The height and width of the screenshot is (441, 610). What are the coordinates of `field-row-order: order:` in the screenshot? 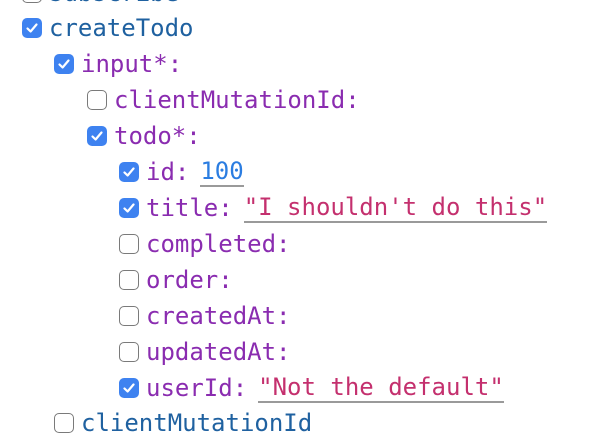 It's located at (176, 280).